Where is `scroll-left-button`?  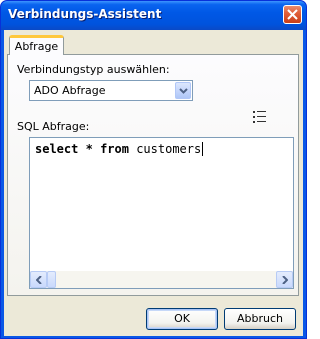
scroll-left-button is located at coordinates (38, 279).